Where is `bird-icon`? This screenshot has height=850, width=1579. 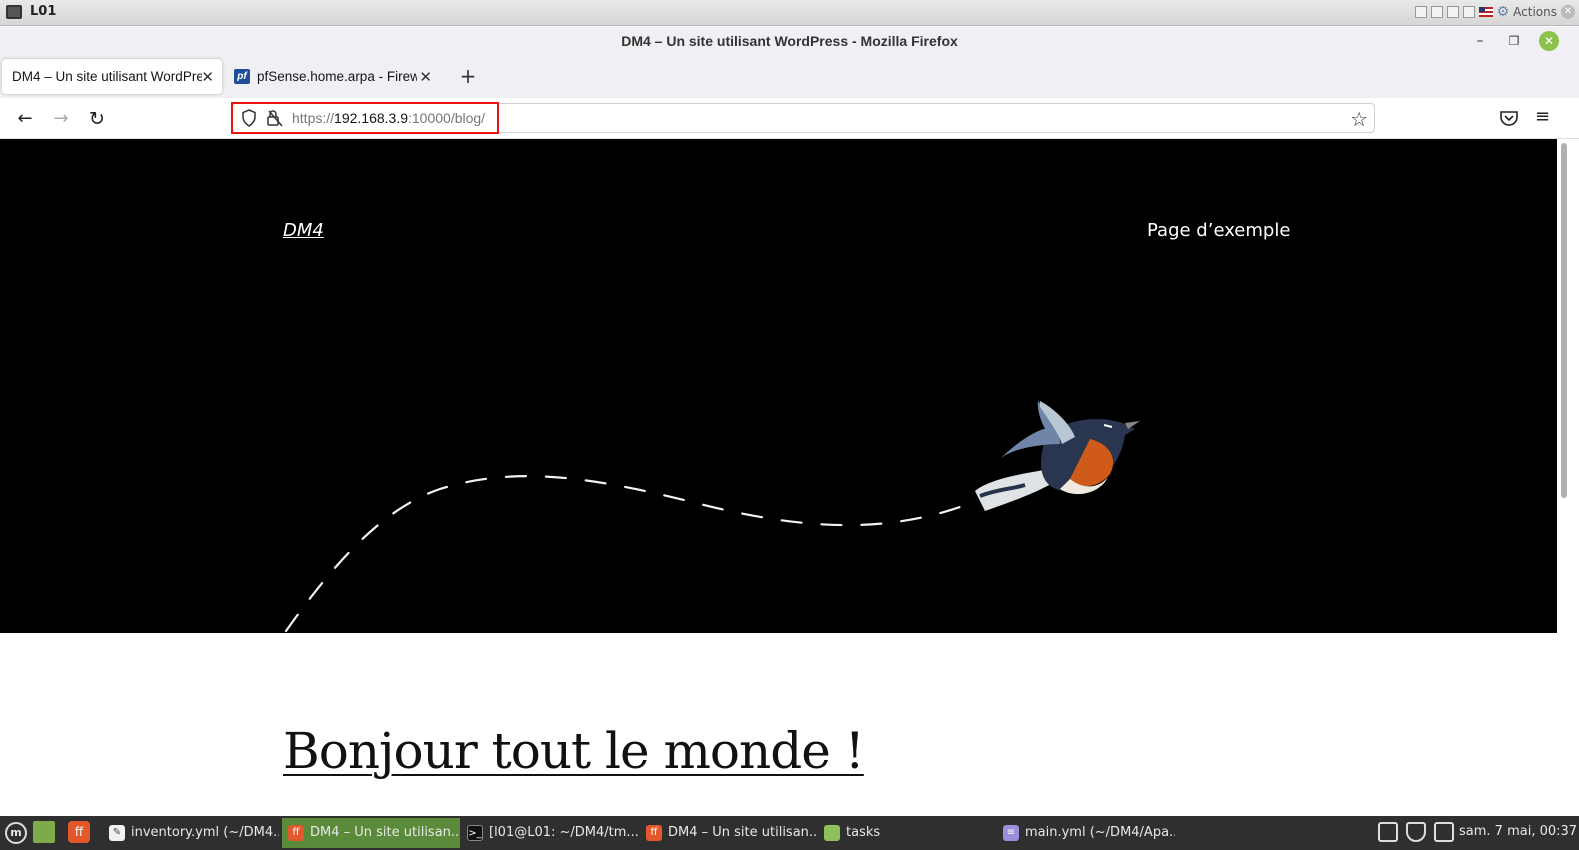 bird-icon is located at coordinates (1057, 456).